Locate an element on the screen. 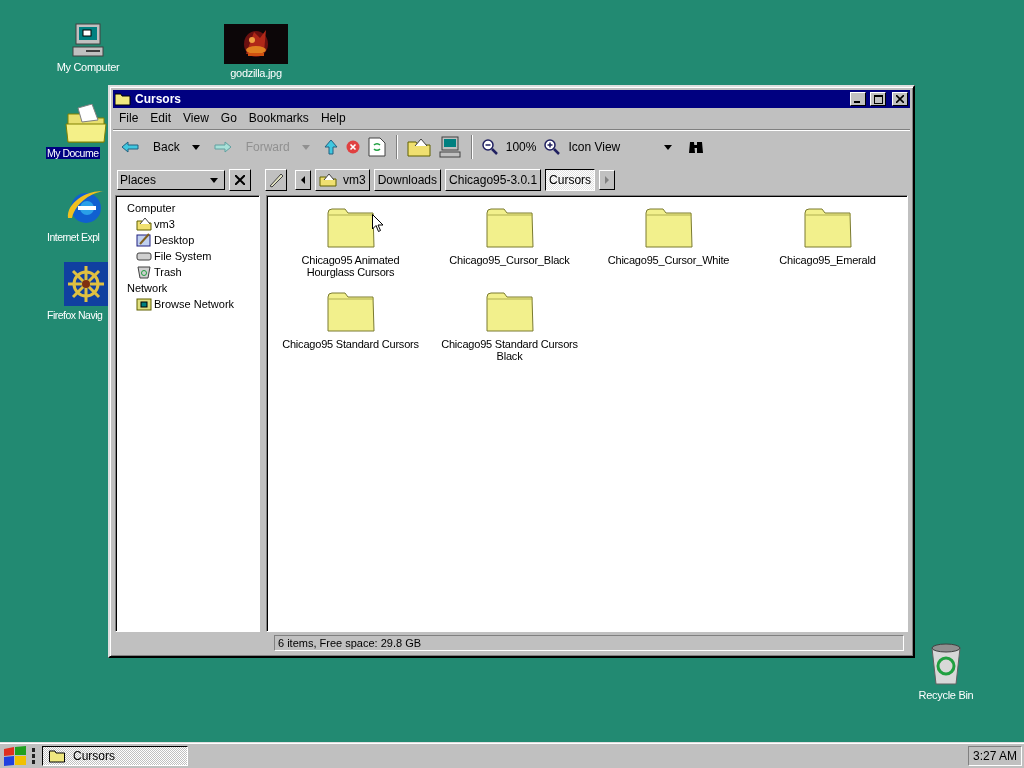 The width and height of the screenshot is (1024, 768). folder-name: Chicago95 Standard Cursors is located at coordinates (350, 344).